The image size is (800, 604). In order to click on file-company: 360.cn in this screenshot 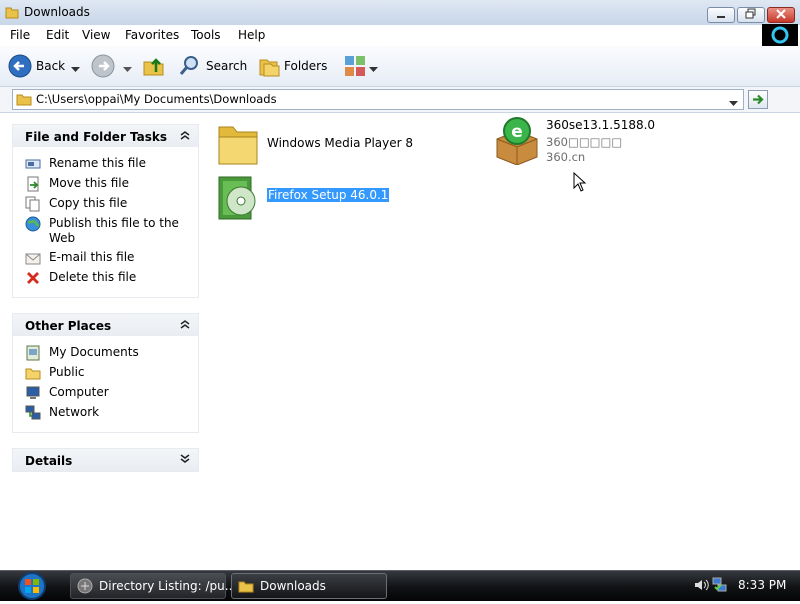, I will do `click(566, 157)`.